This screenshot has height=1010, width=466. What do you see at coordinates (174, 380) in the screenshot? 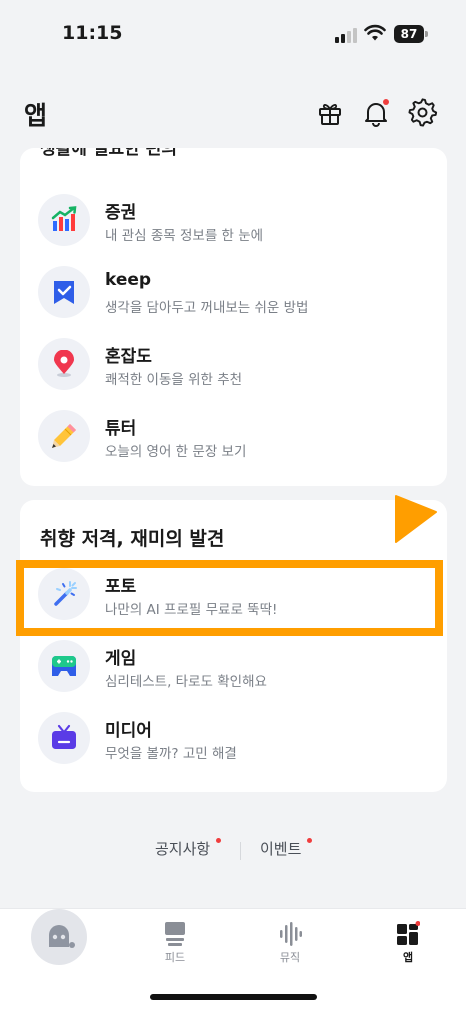
I see `app-item-desc: 쾌적한 이동을 위한 추천` at bounding box center [174, 380].